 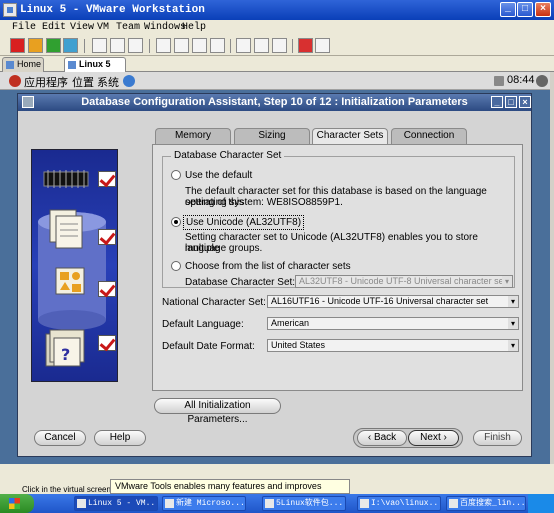 I want to click on minimize-button: _, so click(x=508, y=9).